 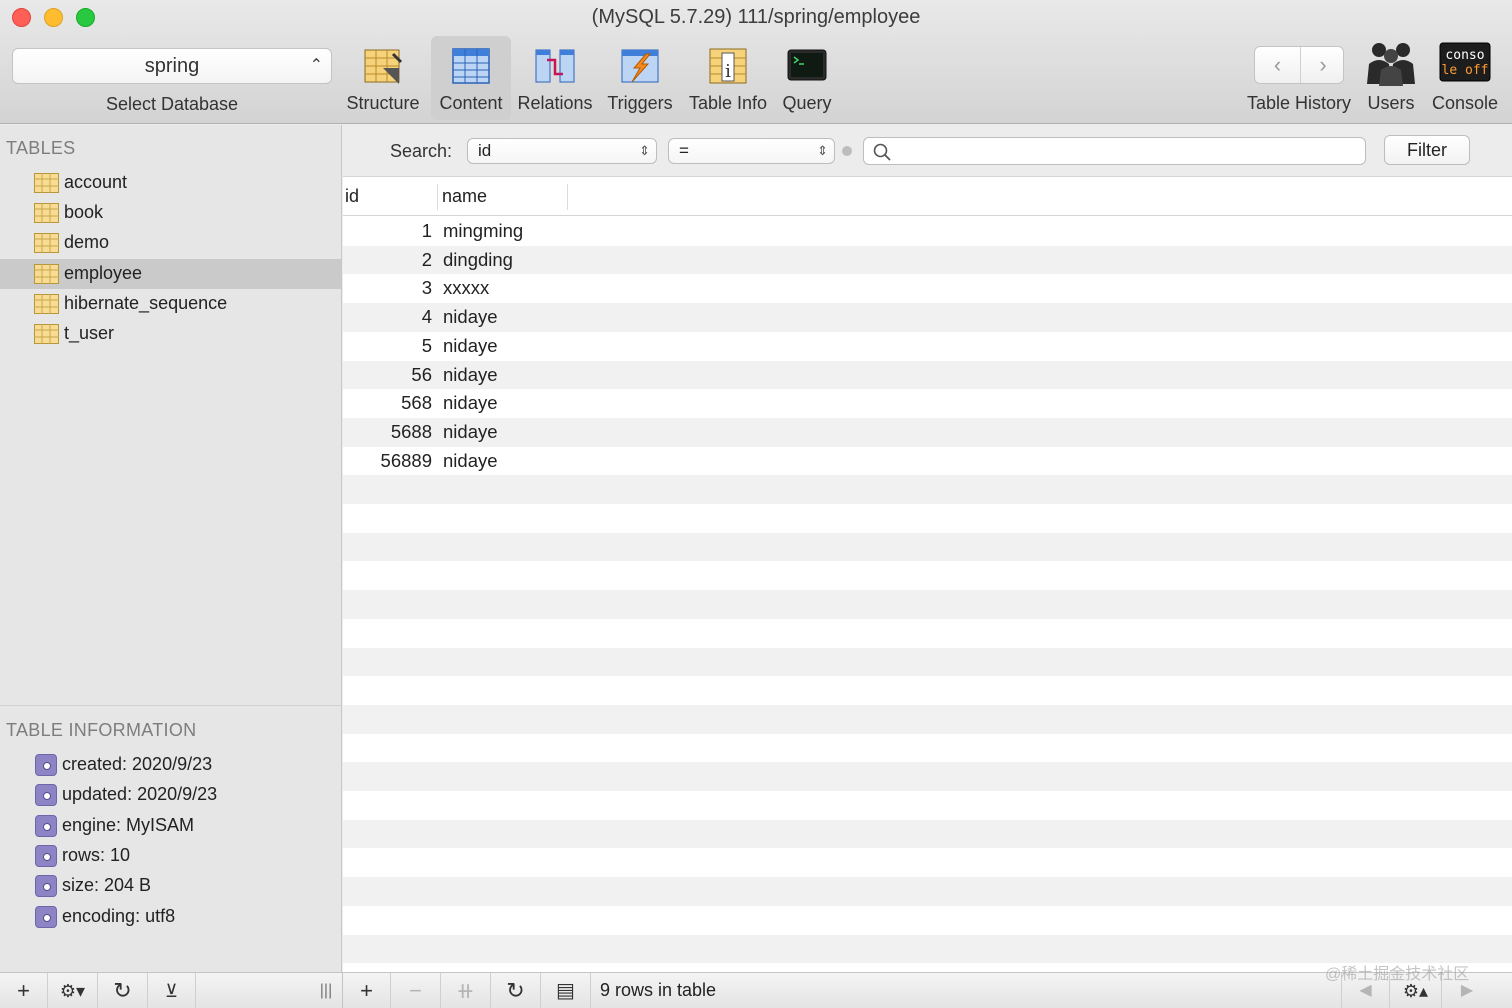 I want to click on refresh-content-button: ↻, so click(x=516, y=990).